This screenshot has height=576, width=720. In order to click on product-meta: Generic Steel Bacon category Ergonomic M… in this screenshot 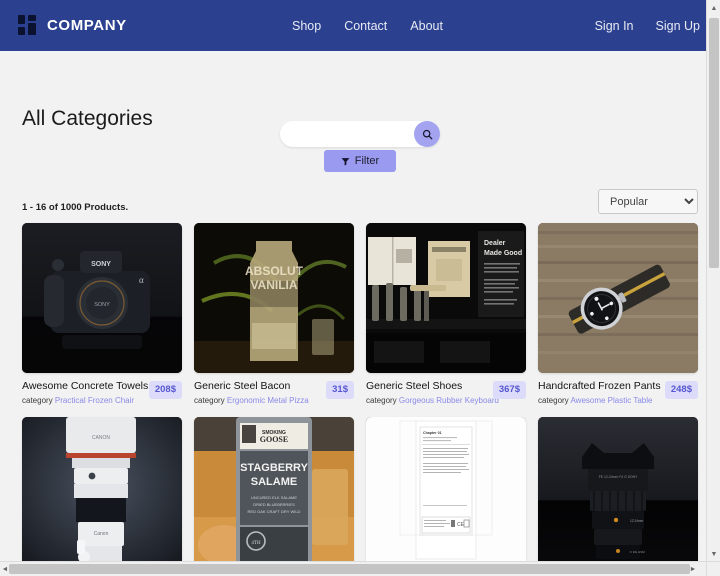, I will do `click(274, 389)`.